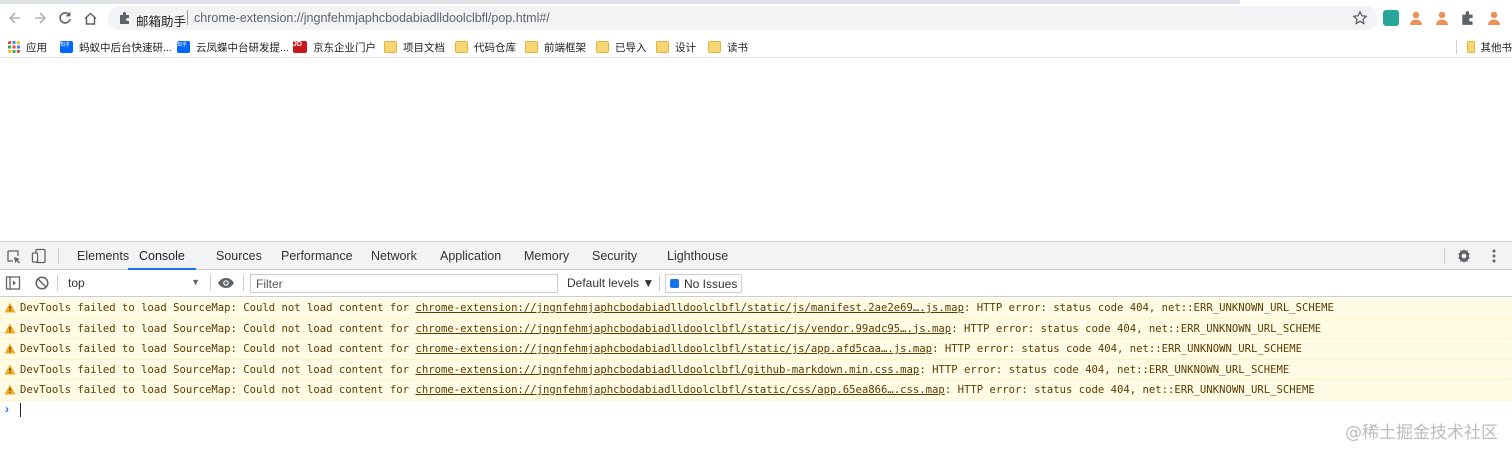  Describe the element at coordinates (546, 256) in the screenshot. I see `tab-memory: Memory` at that location.